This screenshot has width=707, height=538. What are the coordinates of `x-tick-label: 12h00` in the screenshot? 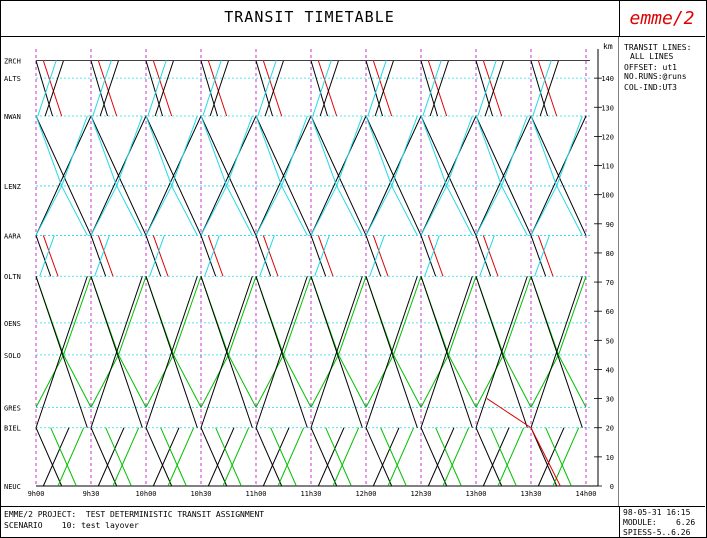 It's located at (365, 494).